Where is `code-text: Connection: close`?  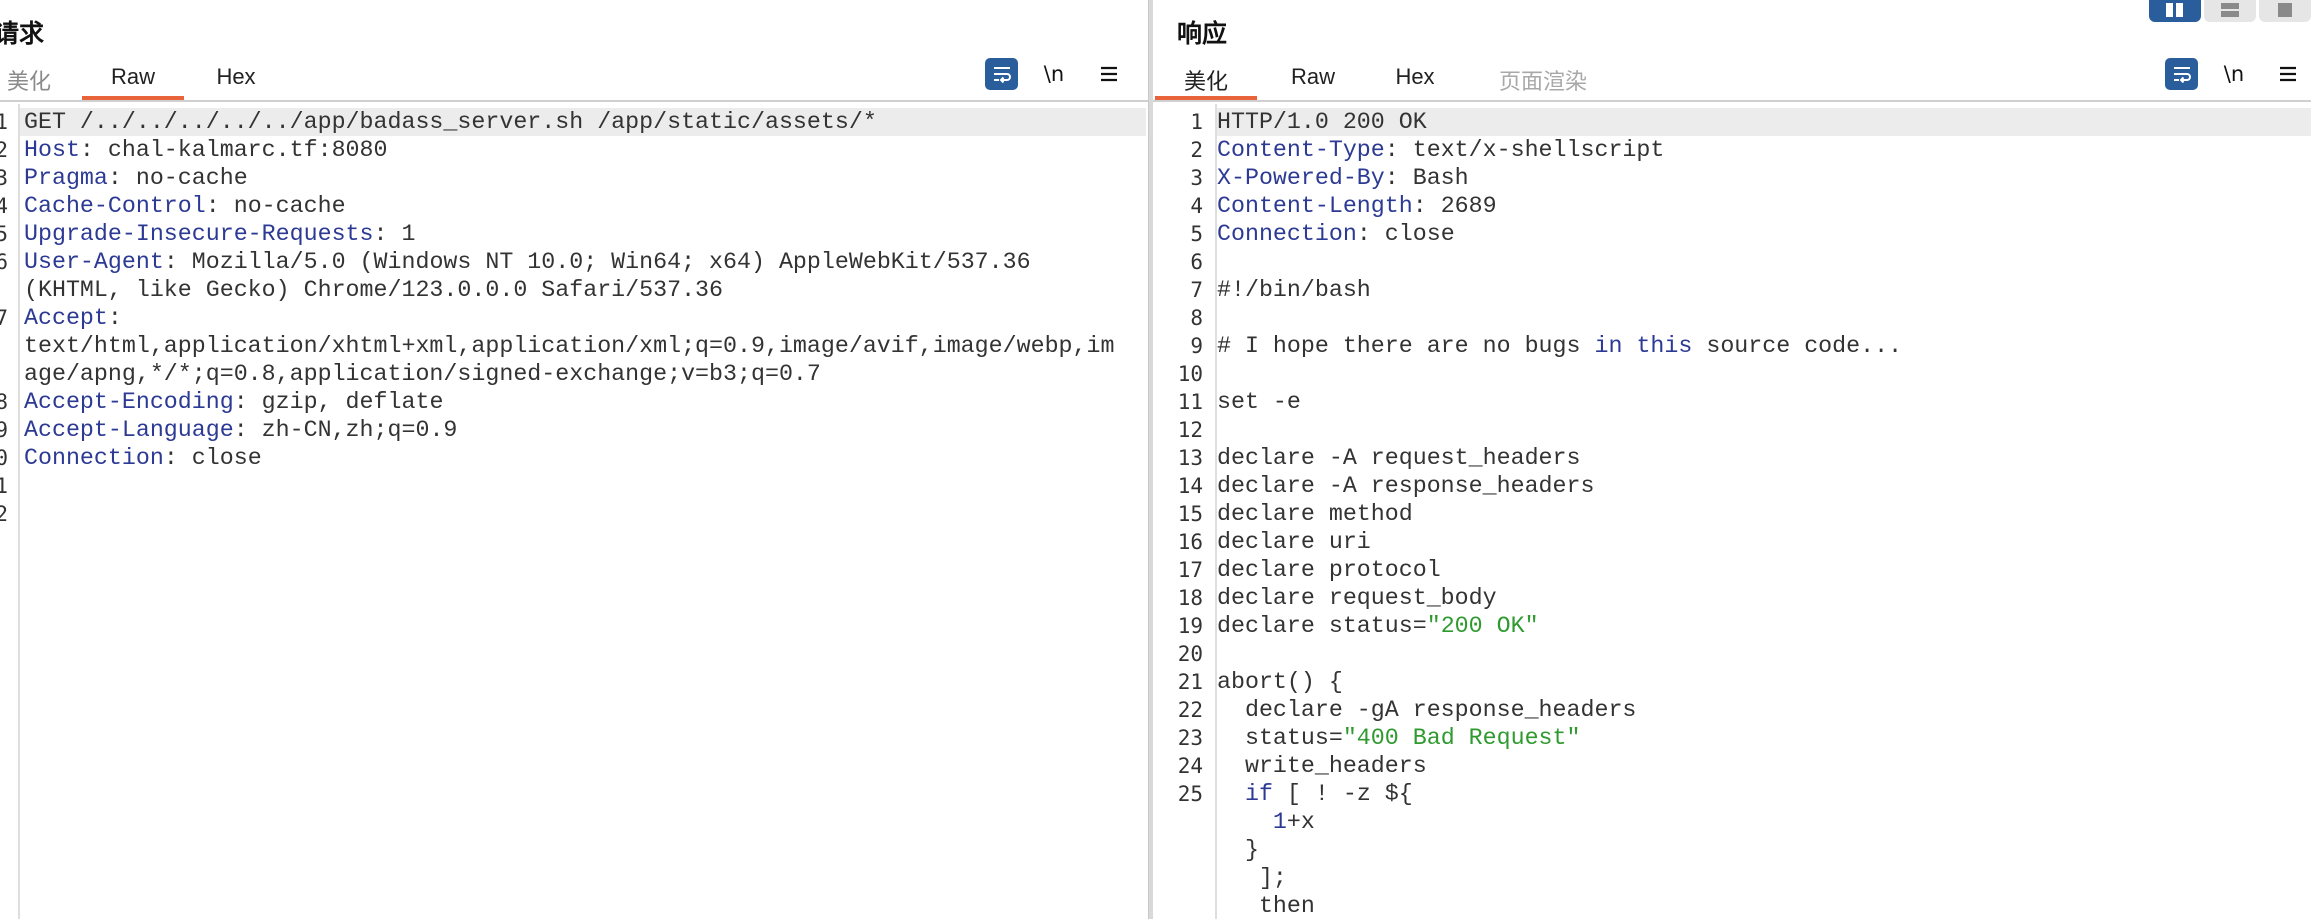
code-text: Connection: close is located at coordinates (143, 458).